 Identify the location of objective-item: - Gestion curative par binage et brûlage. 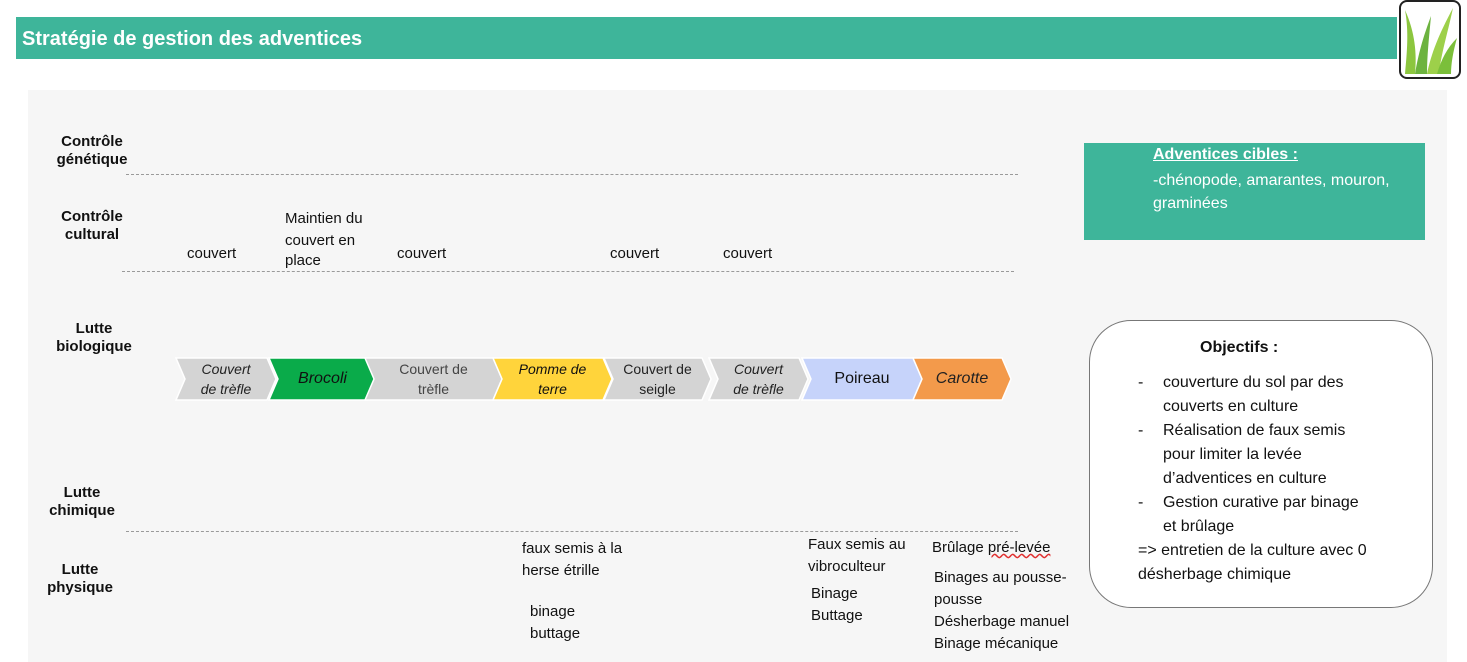
(1278, 515).